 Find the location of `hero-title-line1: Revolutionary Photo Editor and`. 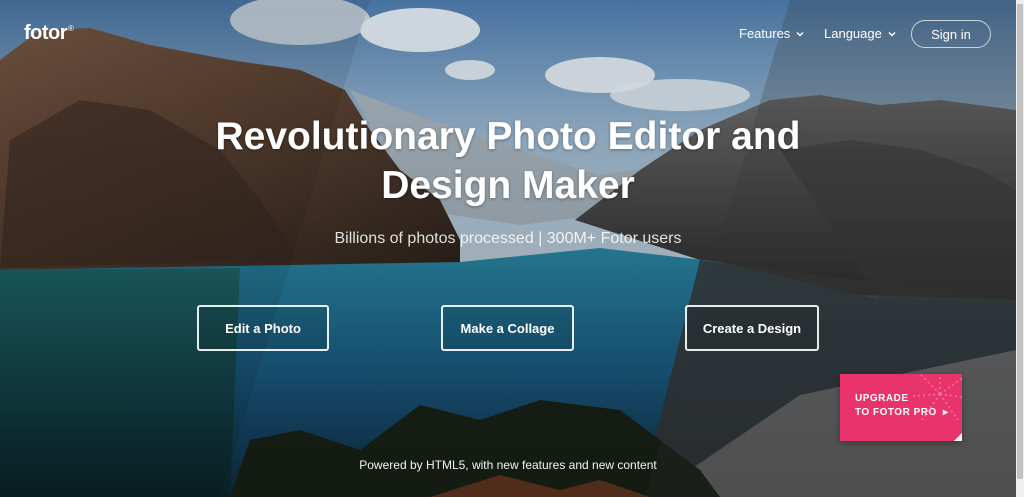

hero-title-line1: Revolutionary Photo Editor and is located at coordinates (508, 136).